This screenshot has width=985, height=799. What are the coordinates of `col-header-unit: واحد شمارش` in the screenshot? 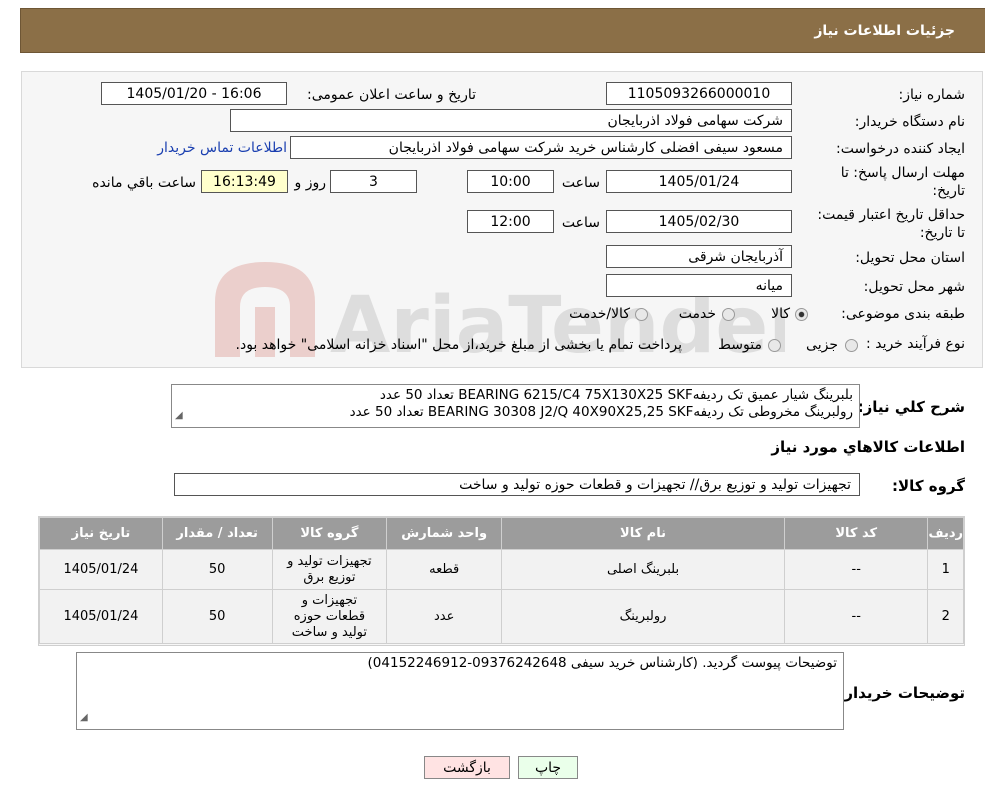 It's located at (444, 533).